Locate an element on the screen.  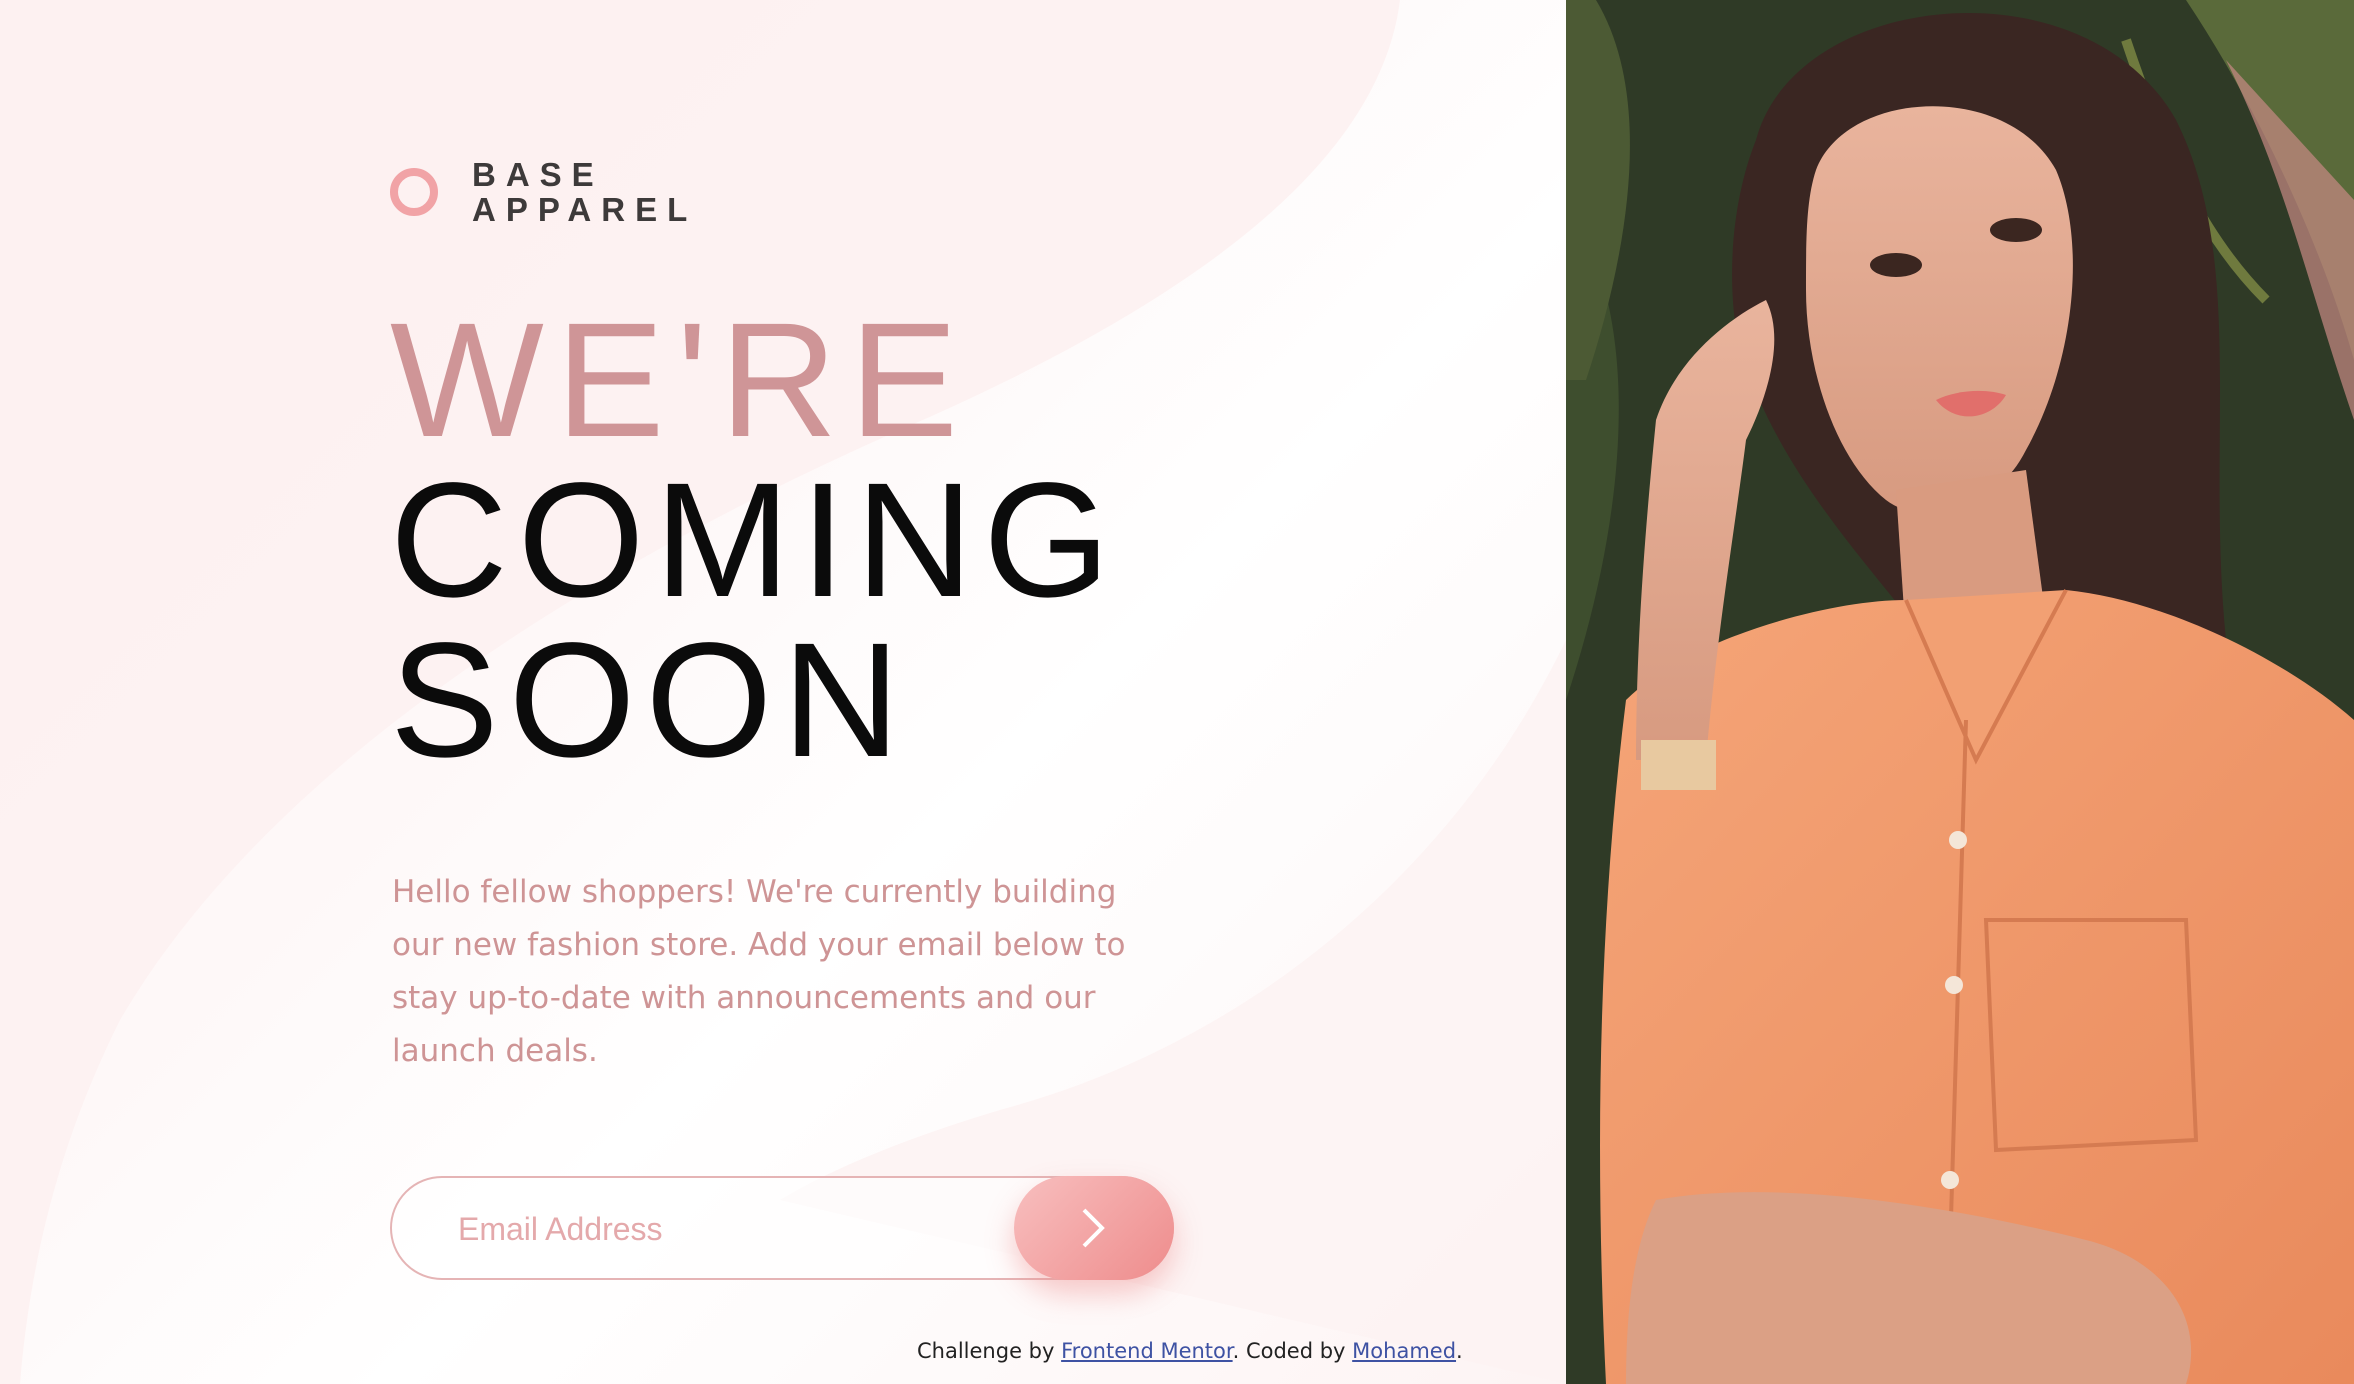
hero-heading: WE'RE COMING SOON is located at coordinates (755, 539).